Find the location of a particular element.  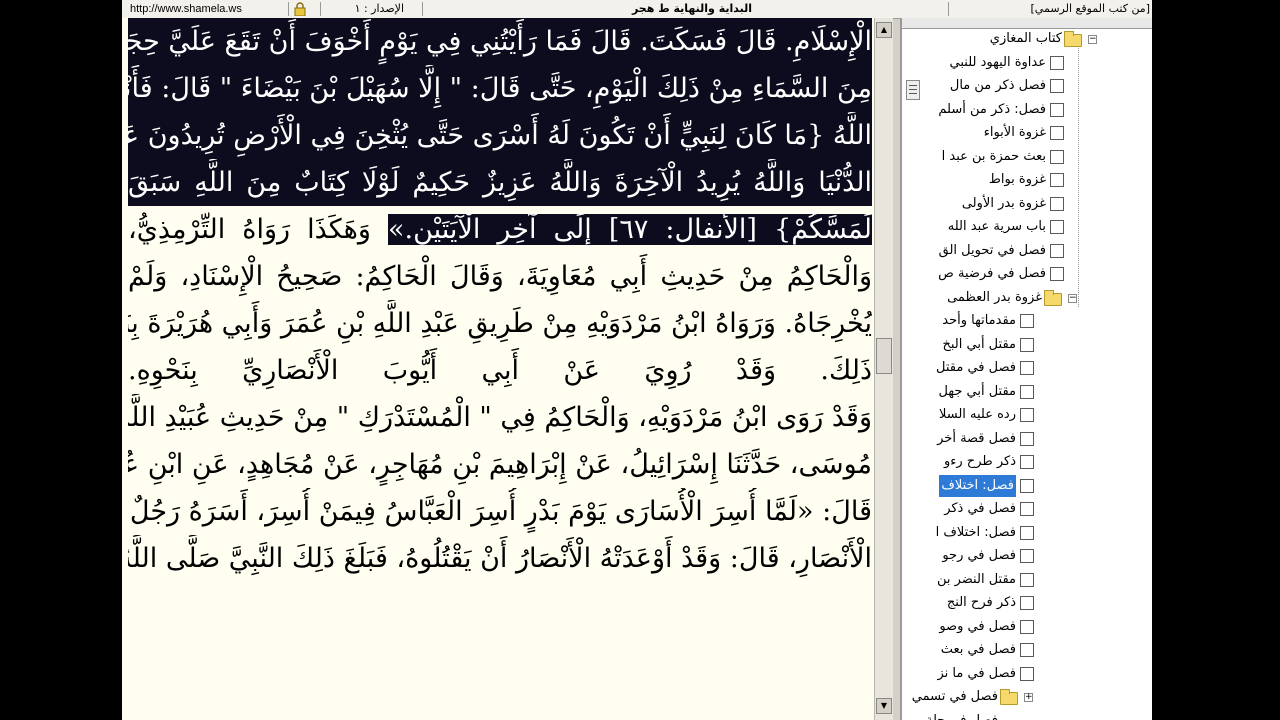

tree-node-label: كتاب المغازي is located at coordinates (1025, 38).